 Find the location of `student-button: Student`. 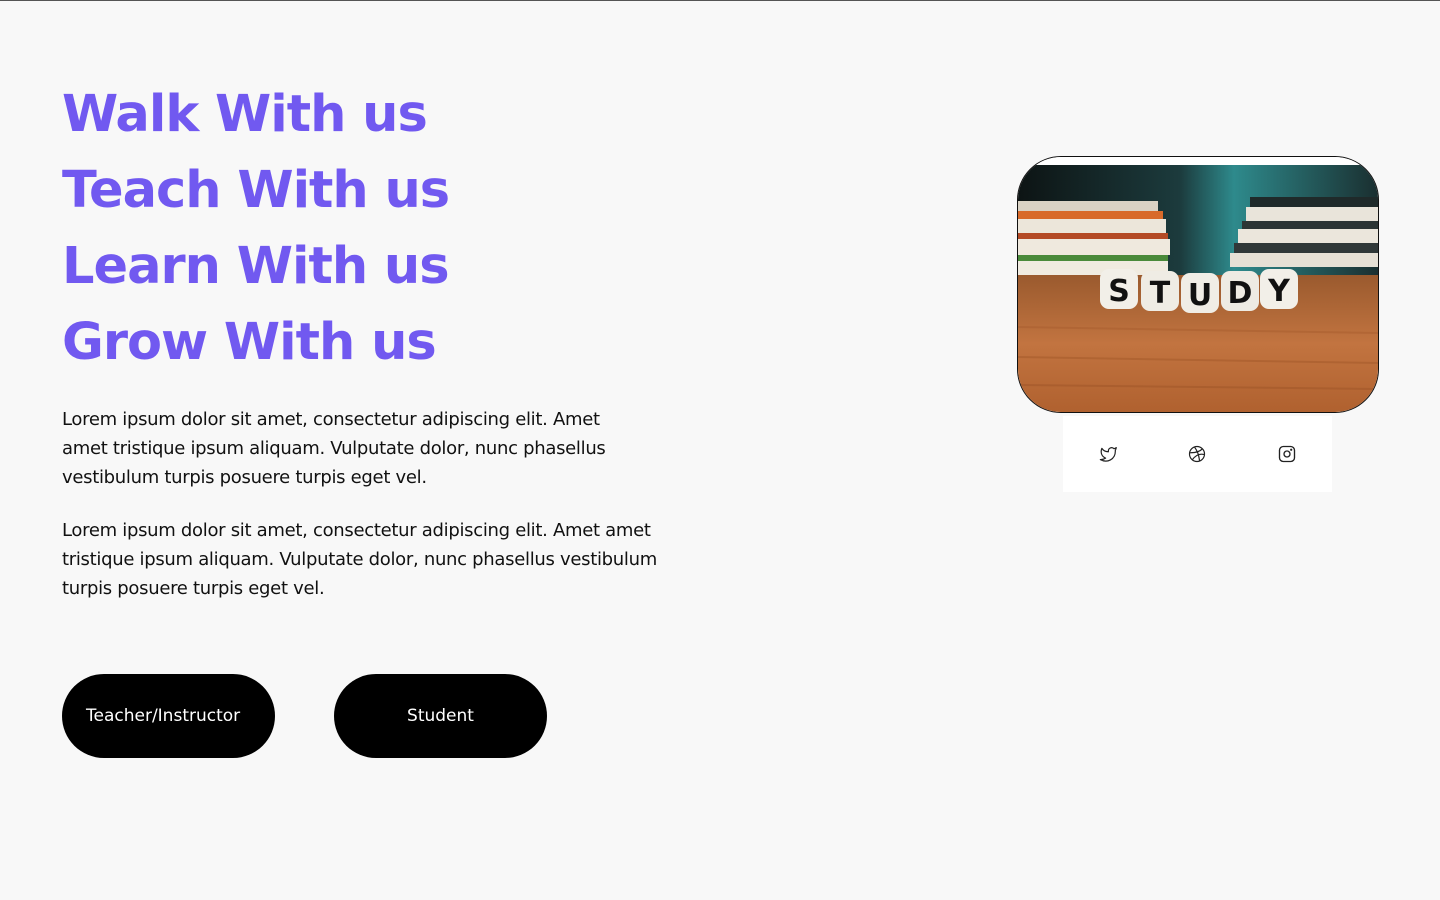

student-button: Student is located at coordinates (440, 716).